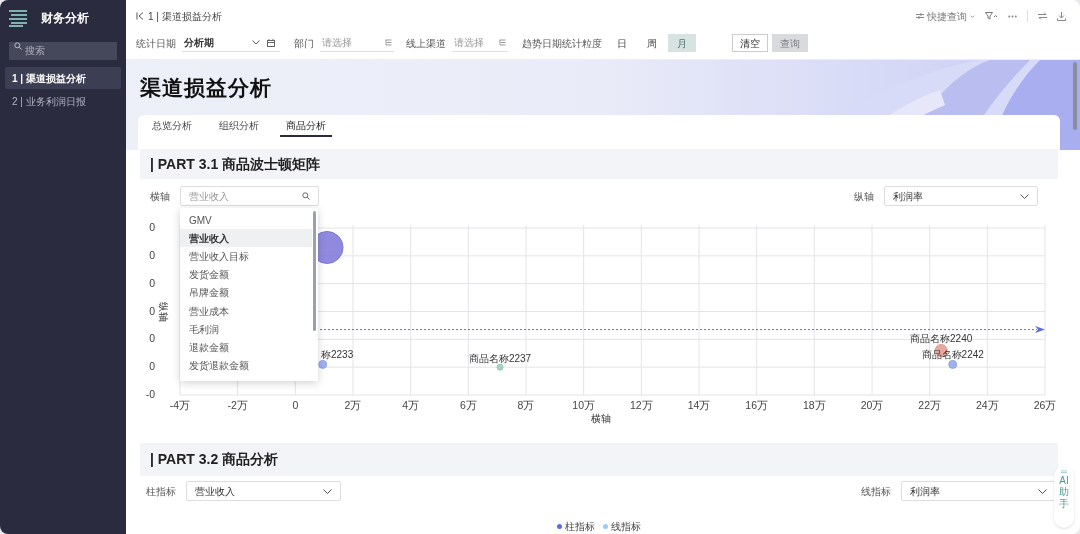 The width and height of the screenshot is (1080, 534). I want to click on sliders-icon, so click(920, 16).